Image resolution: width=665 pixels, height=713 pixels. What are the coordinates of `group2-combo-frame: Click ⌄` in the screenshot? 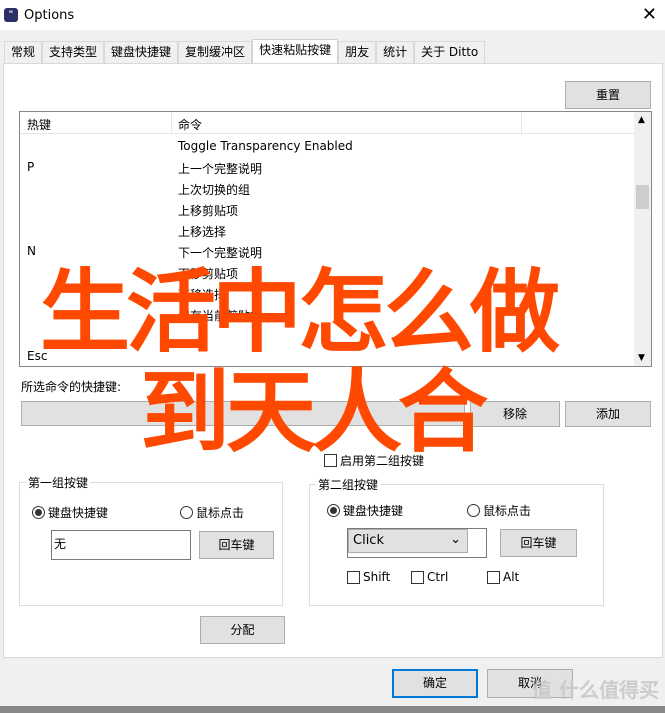 It's located at (417, 543).